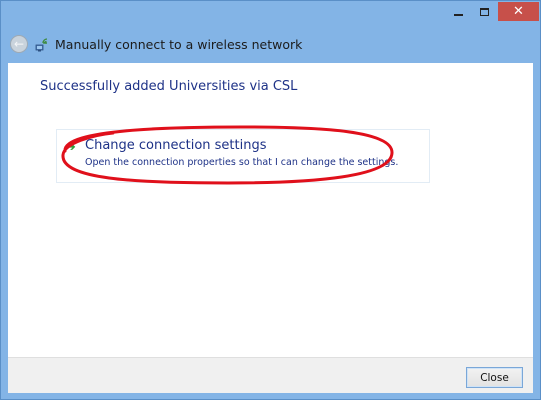 This screenshot has height=400, width=541. Describe the element at coordinates (227, 155) in the screenshot. I see `red-highlight-ellipse` at that location.